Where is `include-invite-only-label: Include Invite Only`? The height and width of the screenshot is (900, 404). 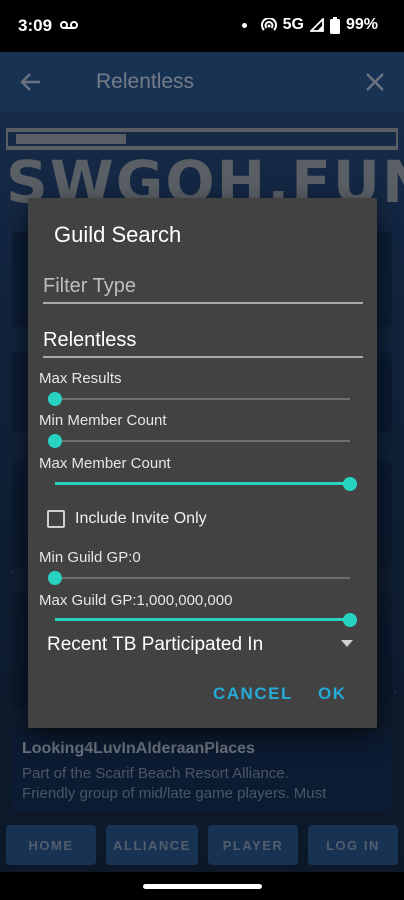 include-invite-only-label: Include Invite Only is located at coordinates (141, 518).